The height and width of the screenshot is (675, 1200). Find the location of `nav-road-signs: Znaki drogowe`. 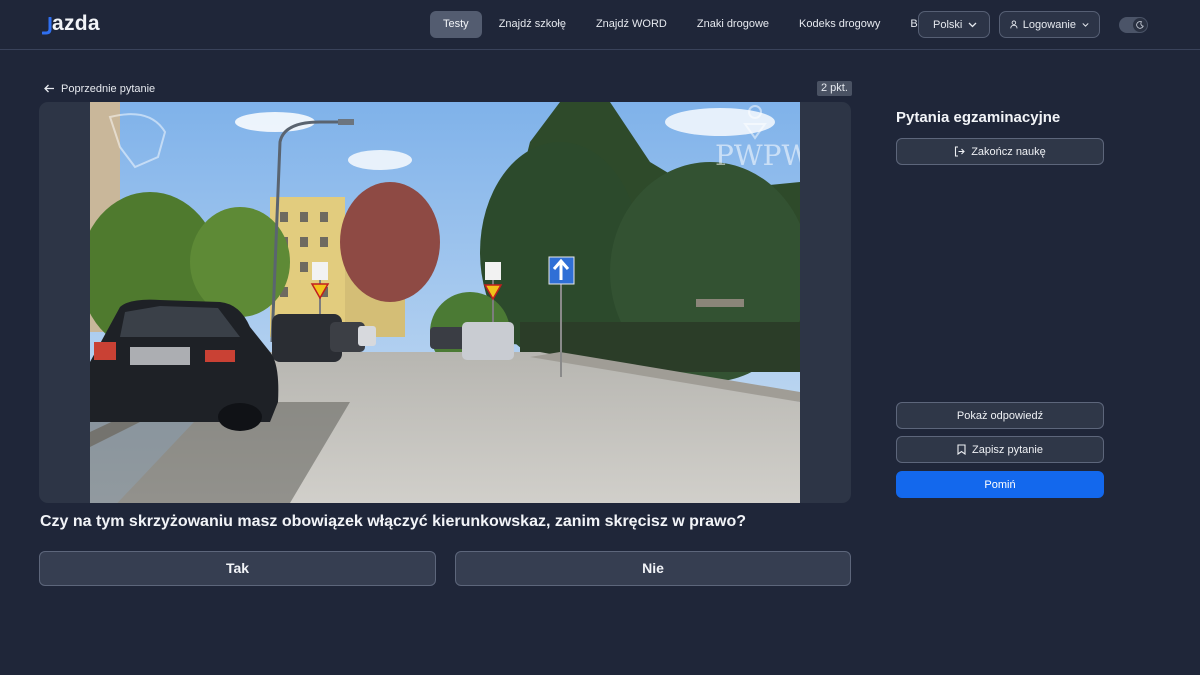

nav-road-signs: Znaki drogowe is located at coordinates (733, 24).